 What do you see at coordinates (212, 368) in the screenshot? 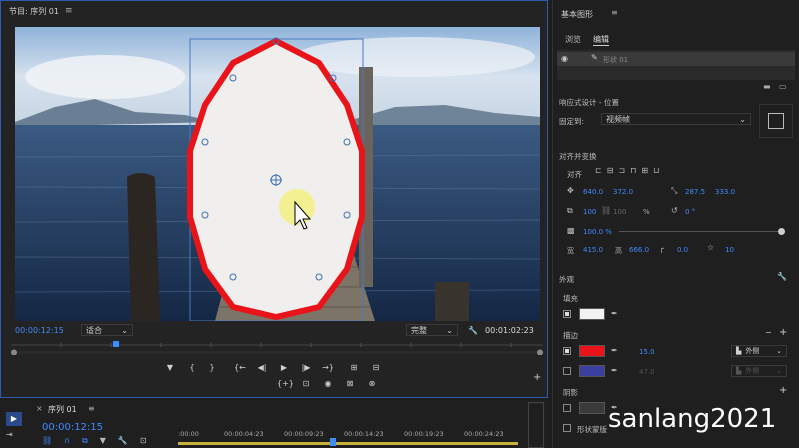
I see `mark-out-button: }` at bounding box center [212, 368].